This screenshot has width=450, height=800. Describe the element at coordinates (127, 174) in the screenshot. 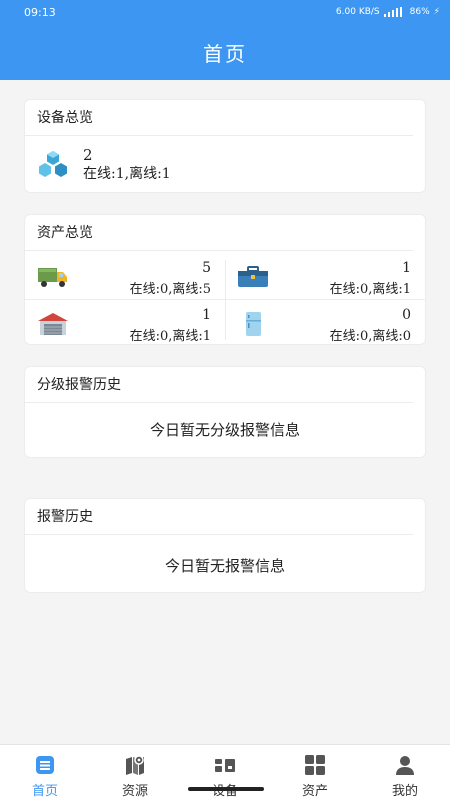

I see `device-status: 在线:1,离线:1` at that location.